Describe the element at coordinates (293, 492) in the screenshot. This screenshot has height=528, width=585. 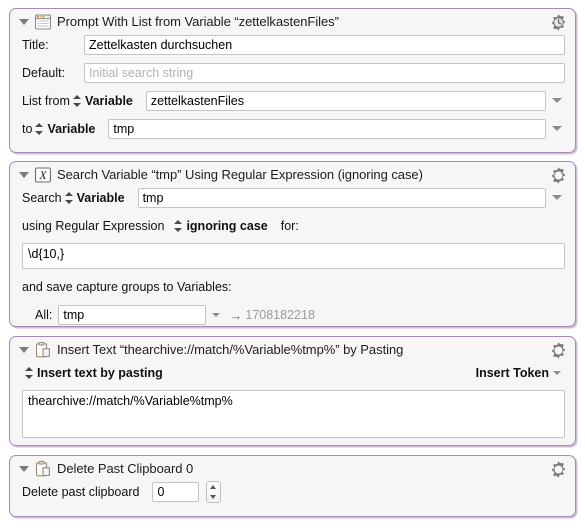
I see `row-delete-past-clipboard: Delete past clipboard 0` at that location.